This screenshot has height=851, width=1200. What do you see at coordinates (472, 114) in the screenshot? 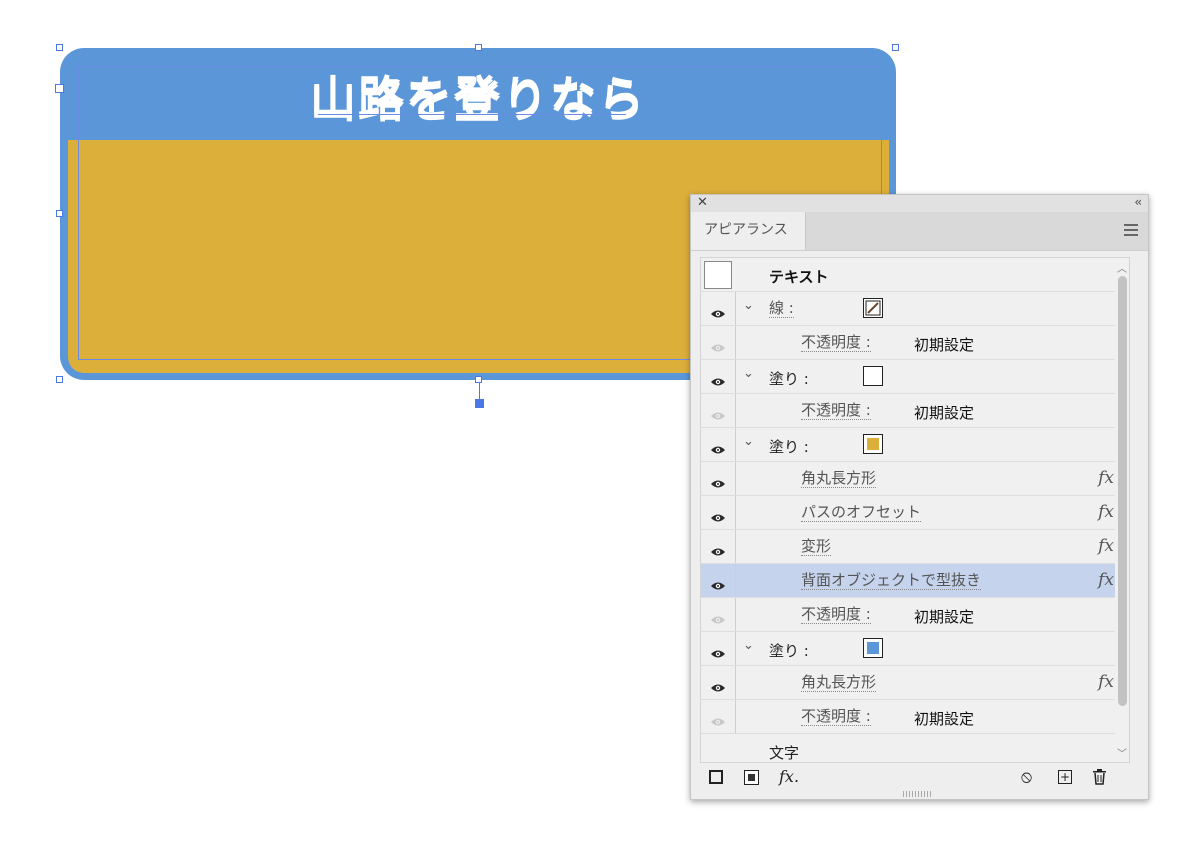
I see `text-baseline-guide` at bounding box center [472, 114].